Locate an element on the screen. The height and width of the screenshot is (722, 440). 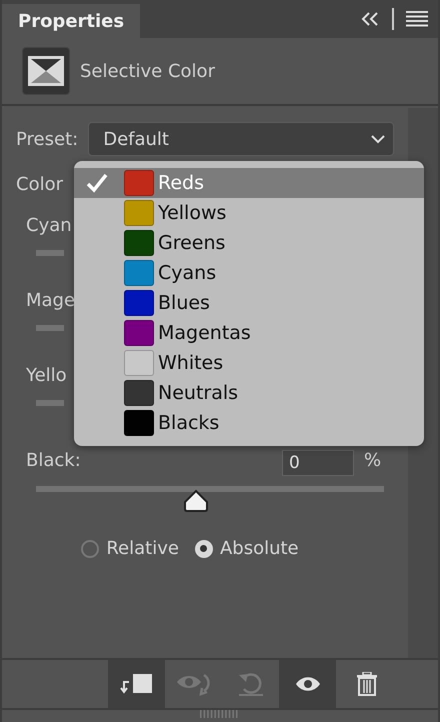
menu-item: Blacks is located at coordinates (249, 423).